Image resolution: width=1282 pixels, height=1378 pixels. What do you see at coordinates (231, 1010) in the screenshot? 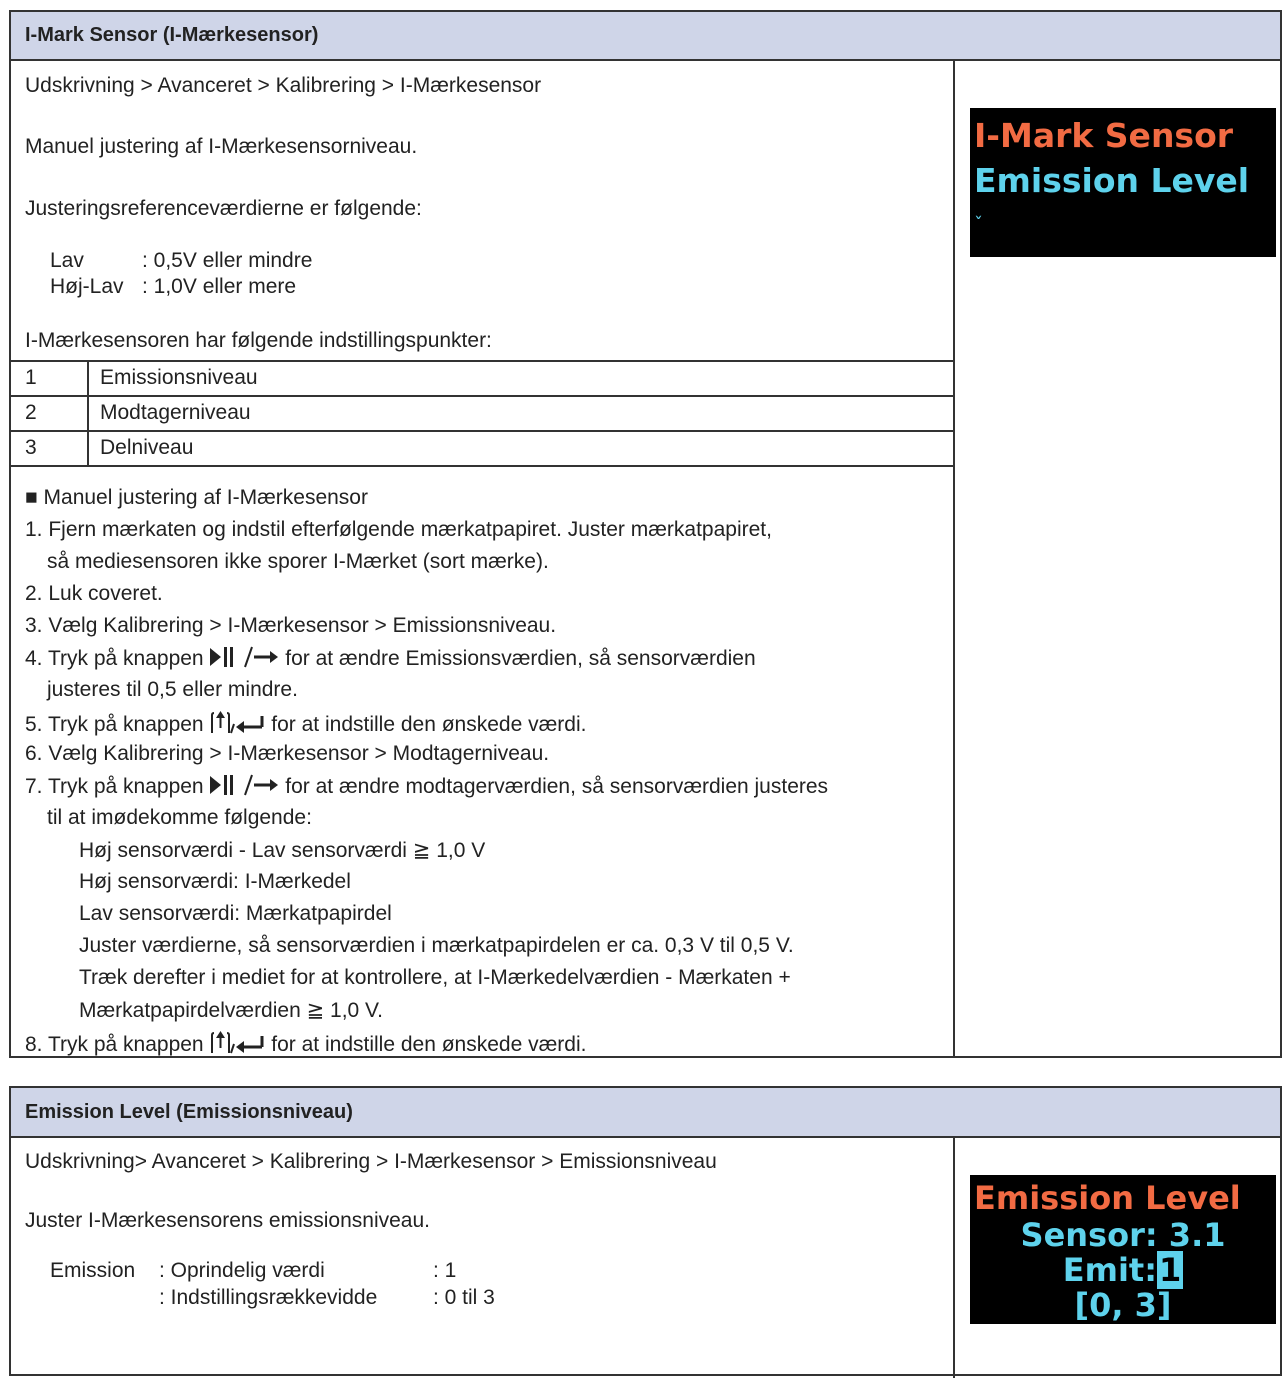
I see `step-7-detail: Mærkatpapirdelværdien ≧ 1,0 V.` at bounding box center [231, 1010].